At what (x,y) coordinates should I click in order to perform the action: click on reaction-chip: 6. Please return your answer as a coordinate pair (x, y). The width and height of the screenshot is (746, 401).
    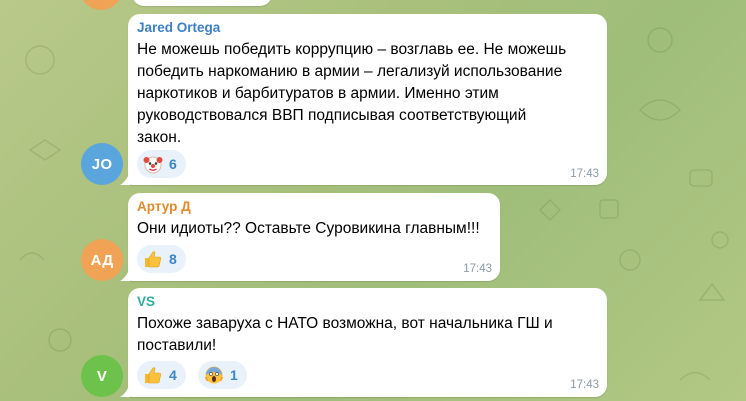
    Looking at the image, I should click on (161, 164).